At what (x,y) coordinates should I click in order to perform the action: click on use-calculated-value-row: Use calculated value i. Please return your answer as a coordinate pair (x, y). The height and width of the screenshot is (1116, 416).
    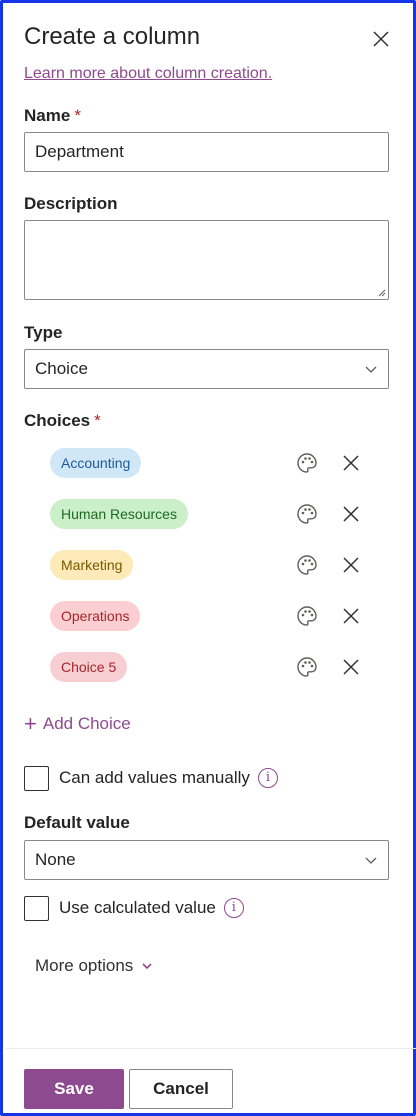
    Looking at the image, I should click on (134, 908).